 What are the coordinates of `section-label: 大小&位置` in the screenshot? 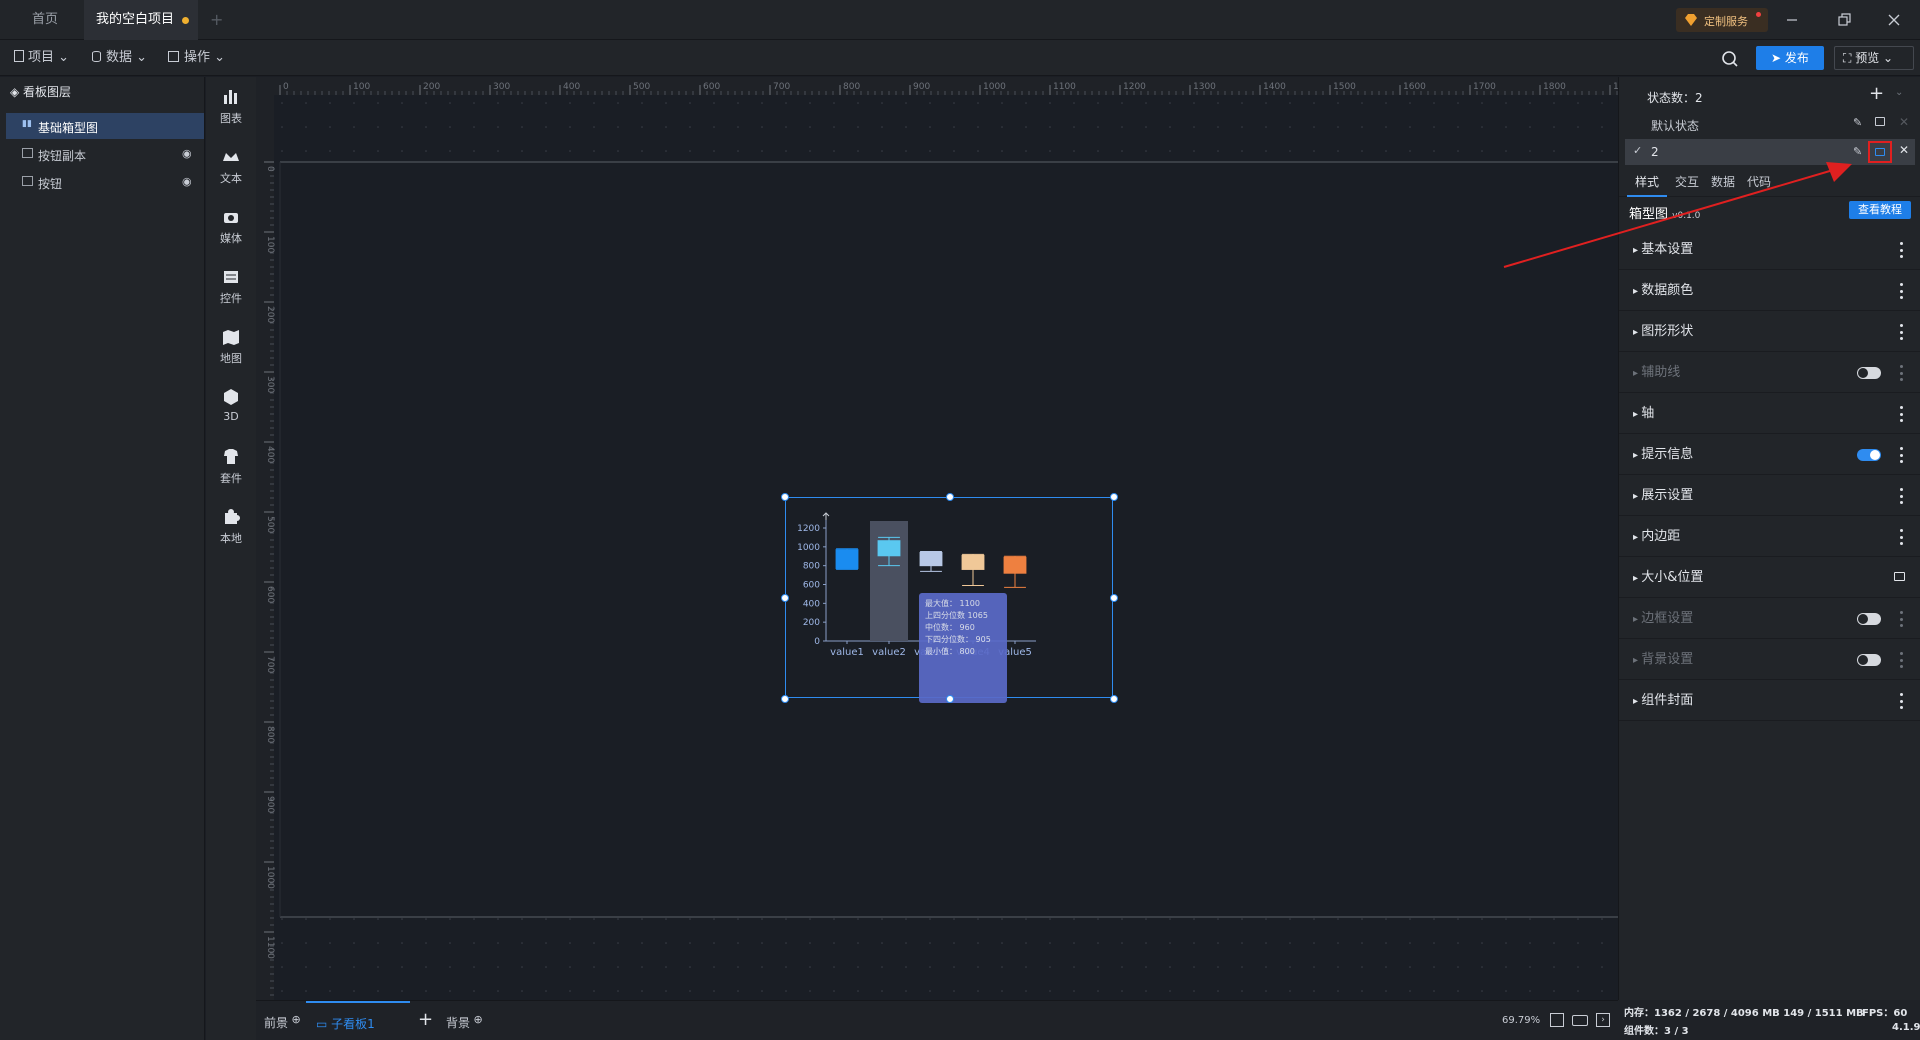 It's located at (1672, 577).